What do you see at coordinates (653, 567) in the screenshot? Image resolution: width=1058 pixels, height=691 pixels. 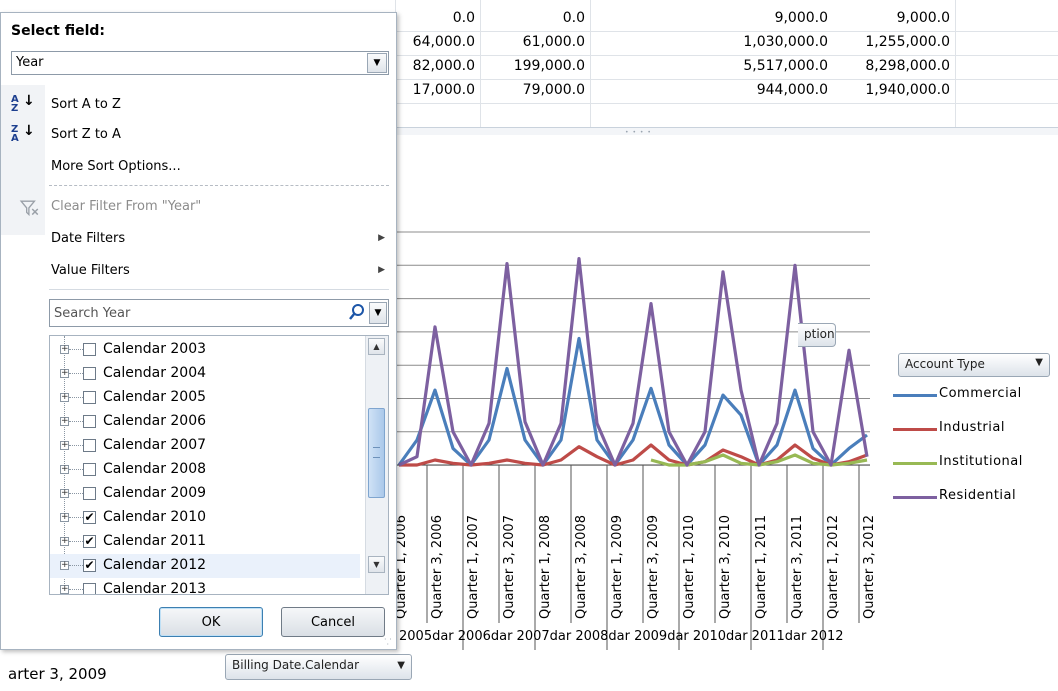 I see `x-tick-label: Quarter 3, 2009` at bounding box center [653, 567].